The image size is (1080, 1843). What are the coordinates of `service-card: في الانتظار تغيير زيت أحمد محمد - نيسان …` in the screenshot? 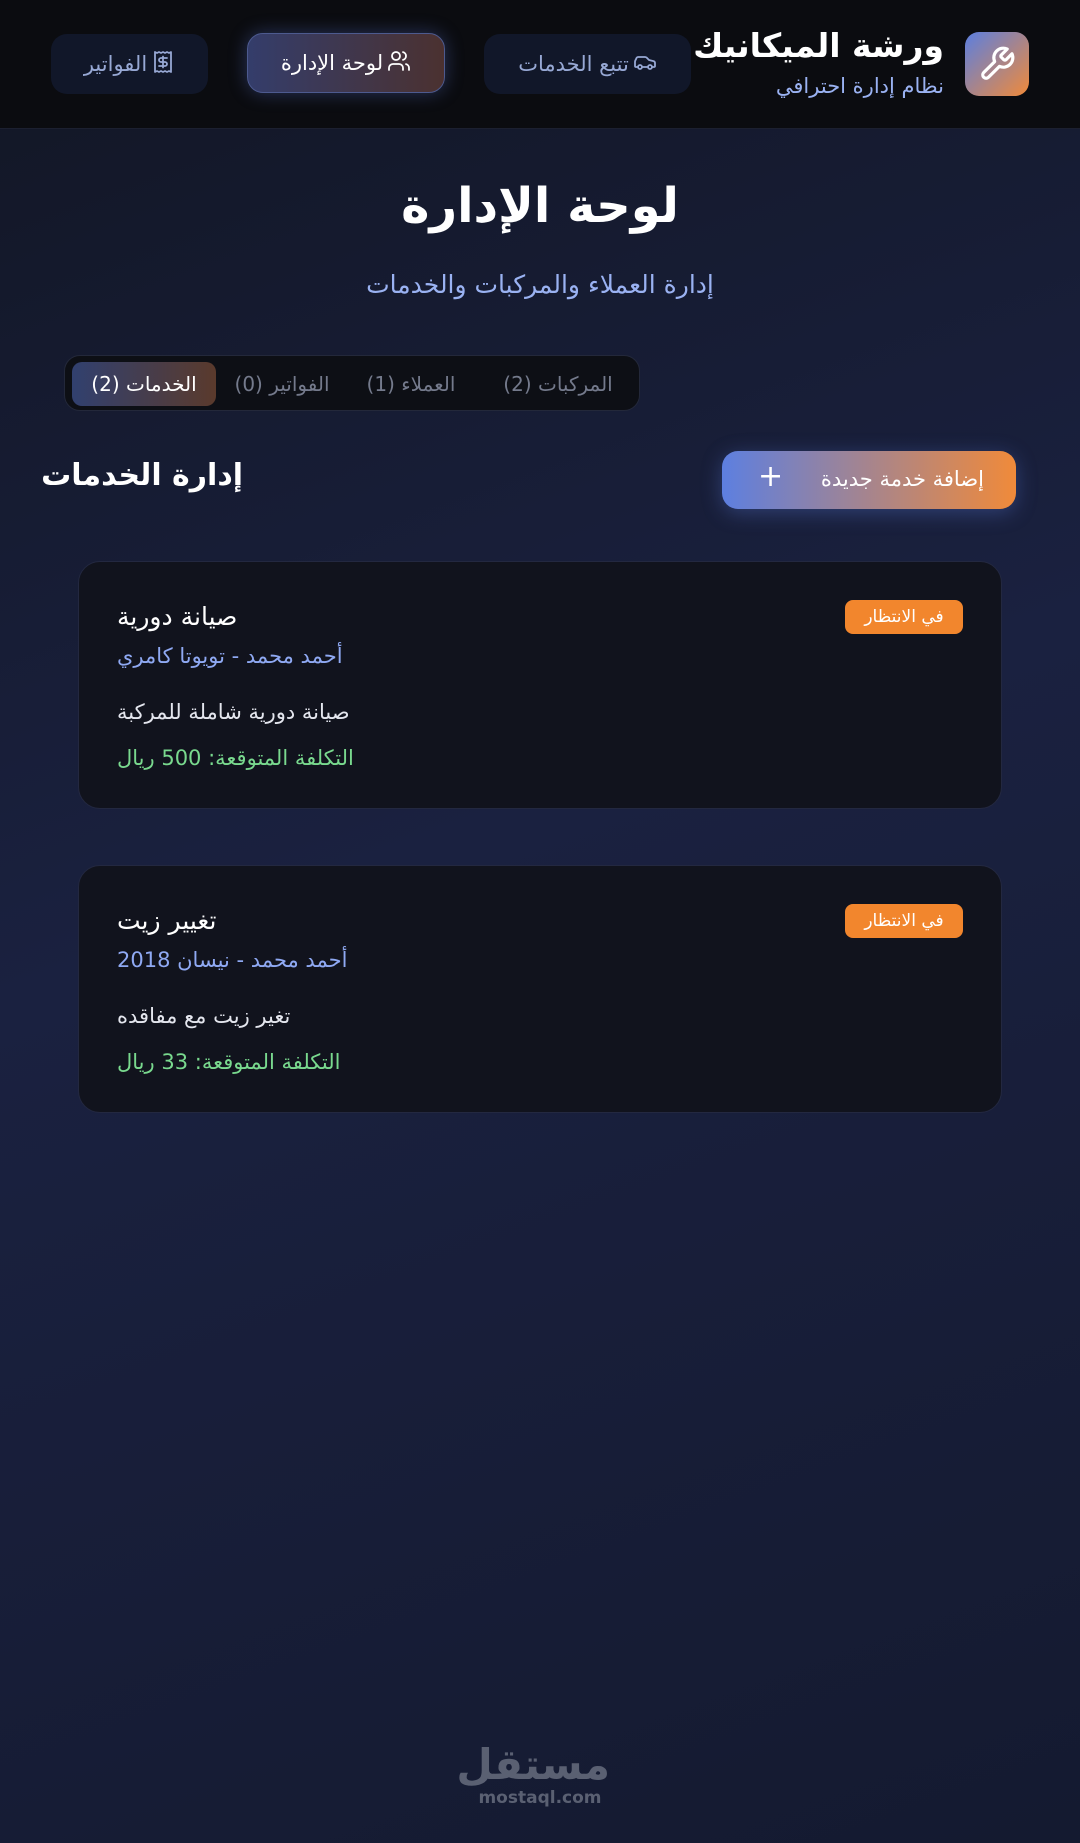 It's located at (540, 989).